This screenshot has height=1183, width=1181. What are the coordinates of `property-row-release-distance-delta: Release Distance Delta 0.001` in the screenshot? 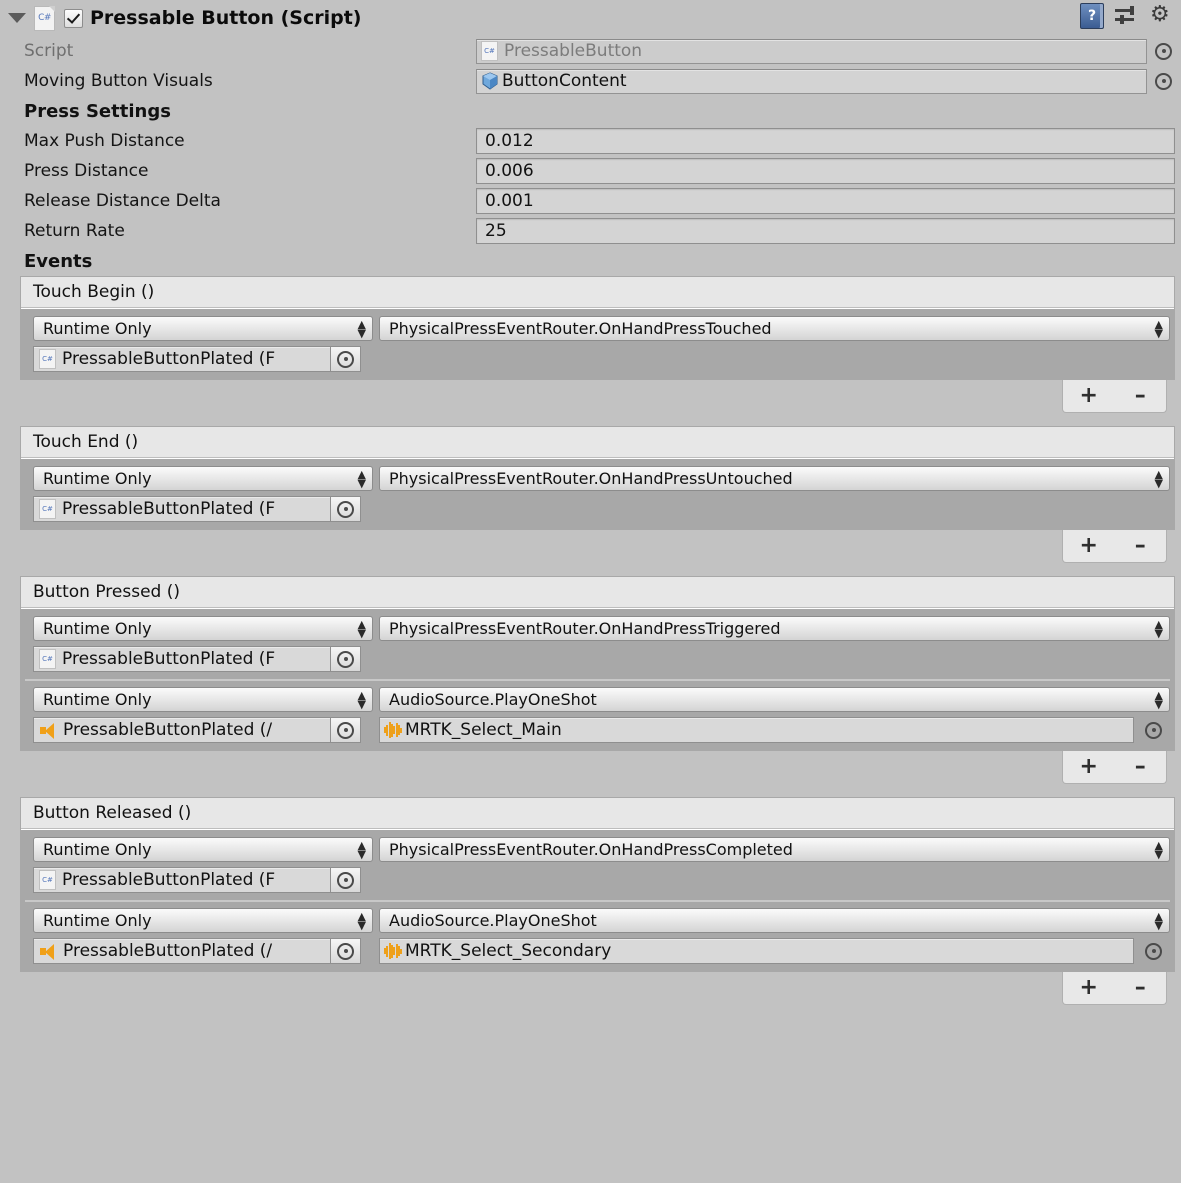 It's located at (590, 201).